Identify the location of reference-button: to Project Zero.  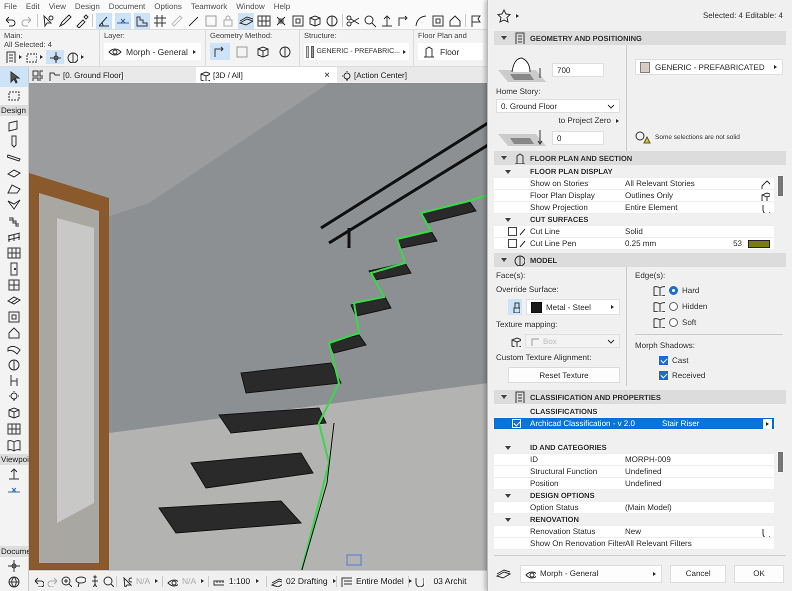
(584, 120).